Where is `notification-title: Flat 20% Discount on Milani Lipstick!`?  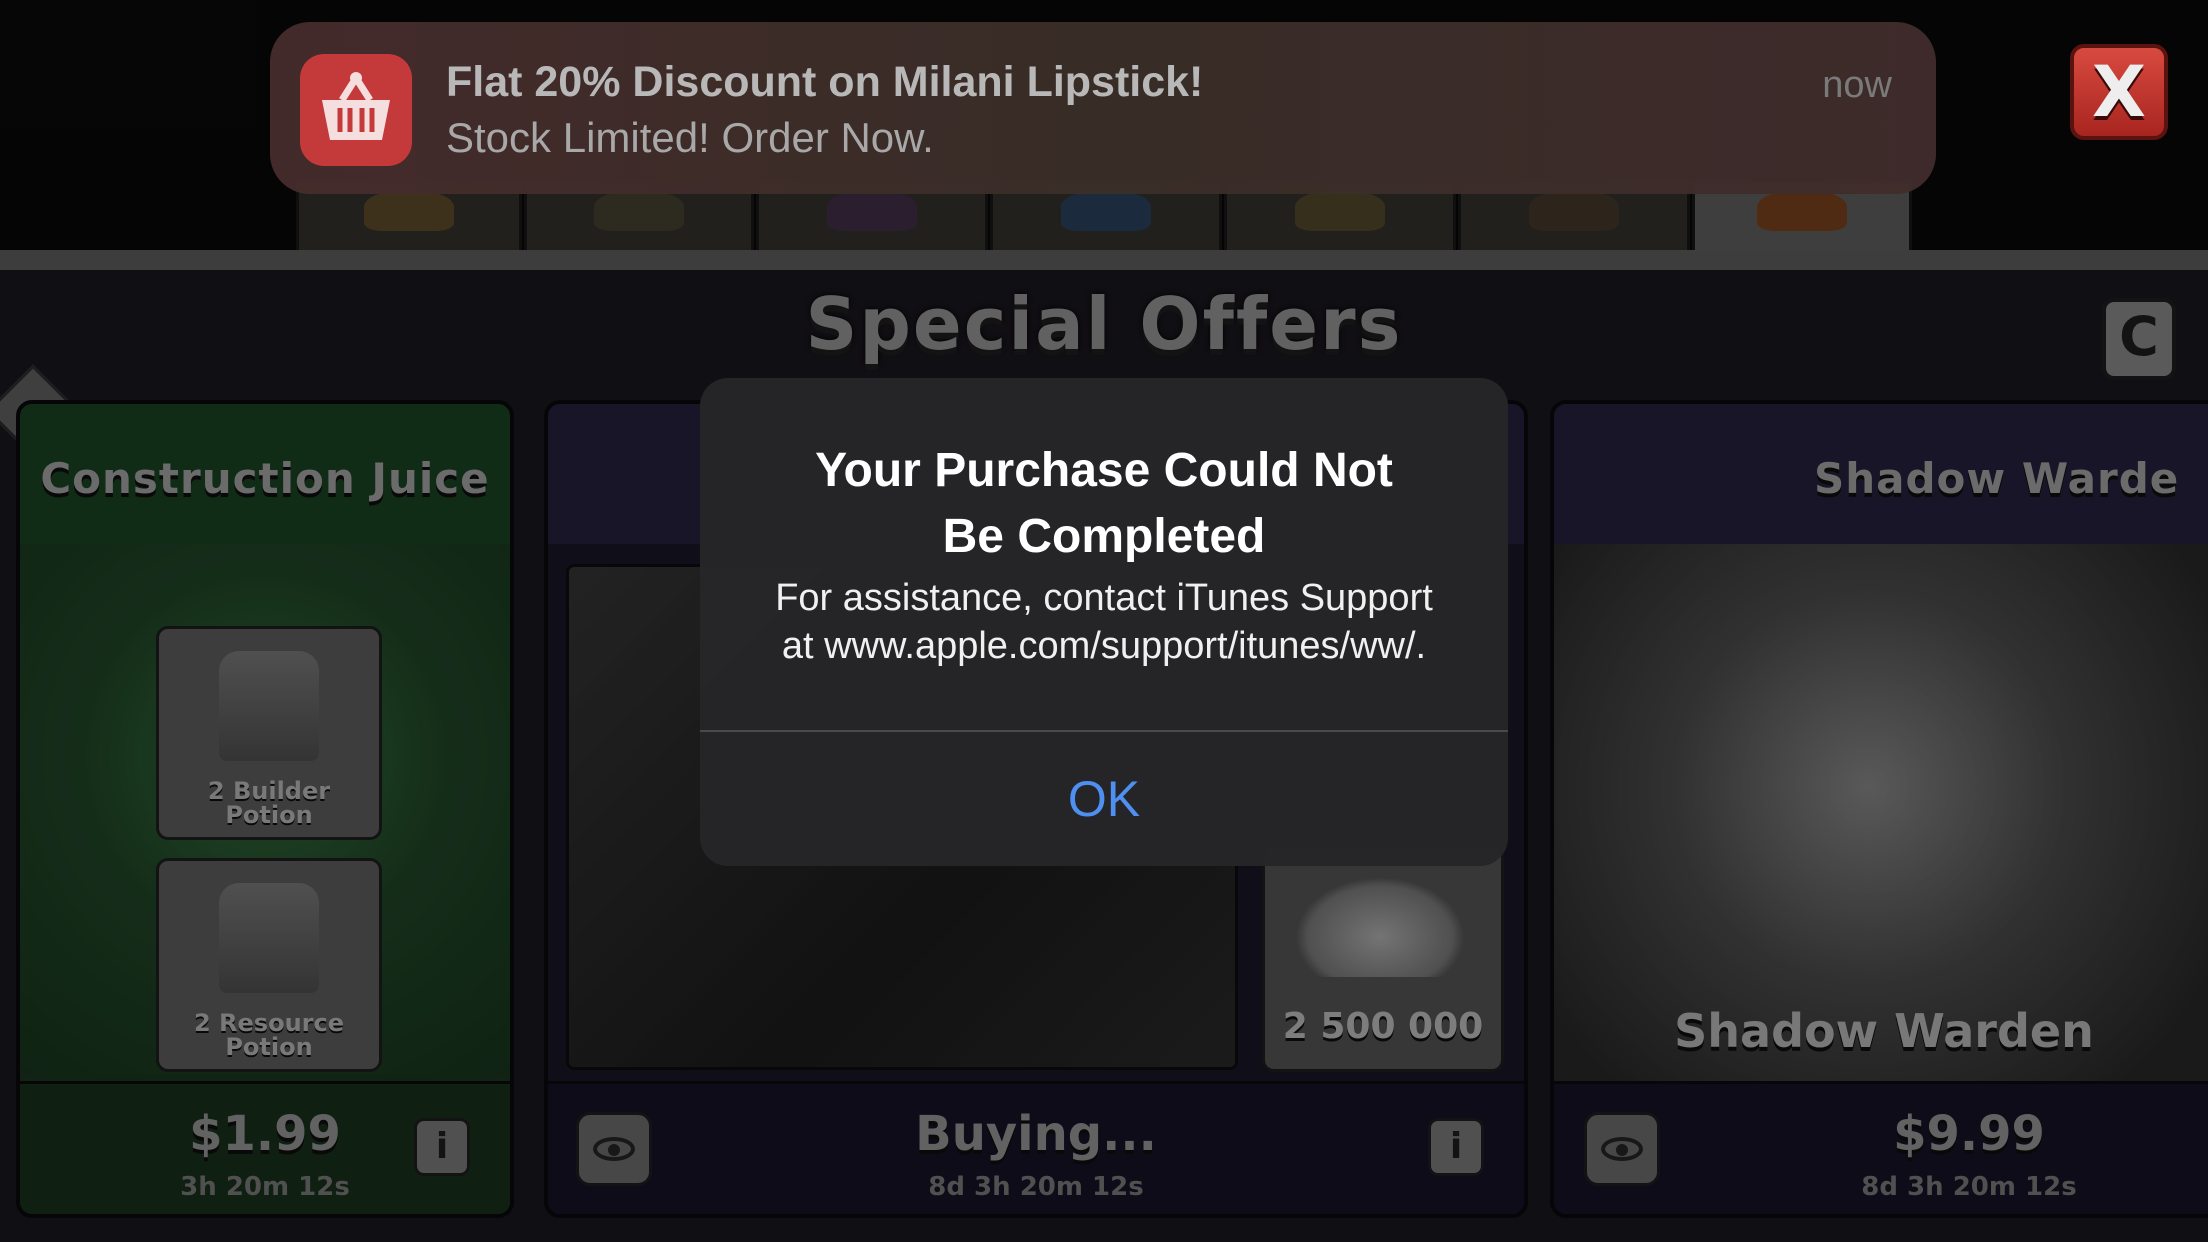 notification-title: Flat 20% Discount on Milani Lipstick! is located at coordinates (825, 82).